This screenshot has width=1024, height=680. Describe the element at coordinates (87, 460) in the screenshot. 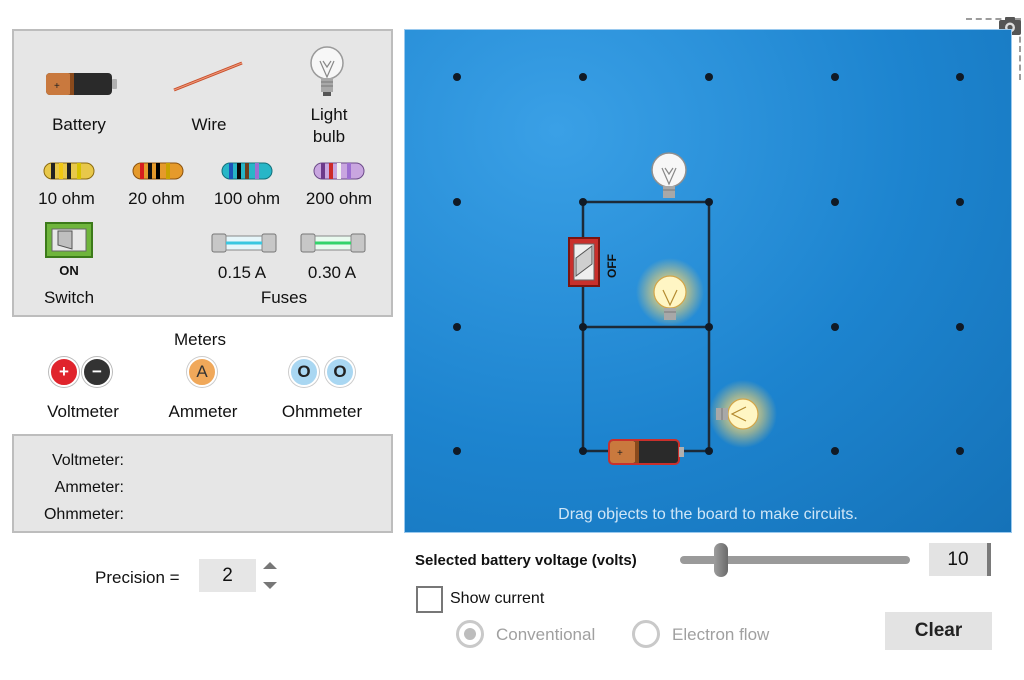

I see `voltmeter-readout: Voltmeter:` at that location.